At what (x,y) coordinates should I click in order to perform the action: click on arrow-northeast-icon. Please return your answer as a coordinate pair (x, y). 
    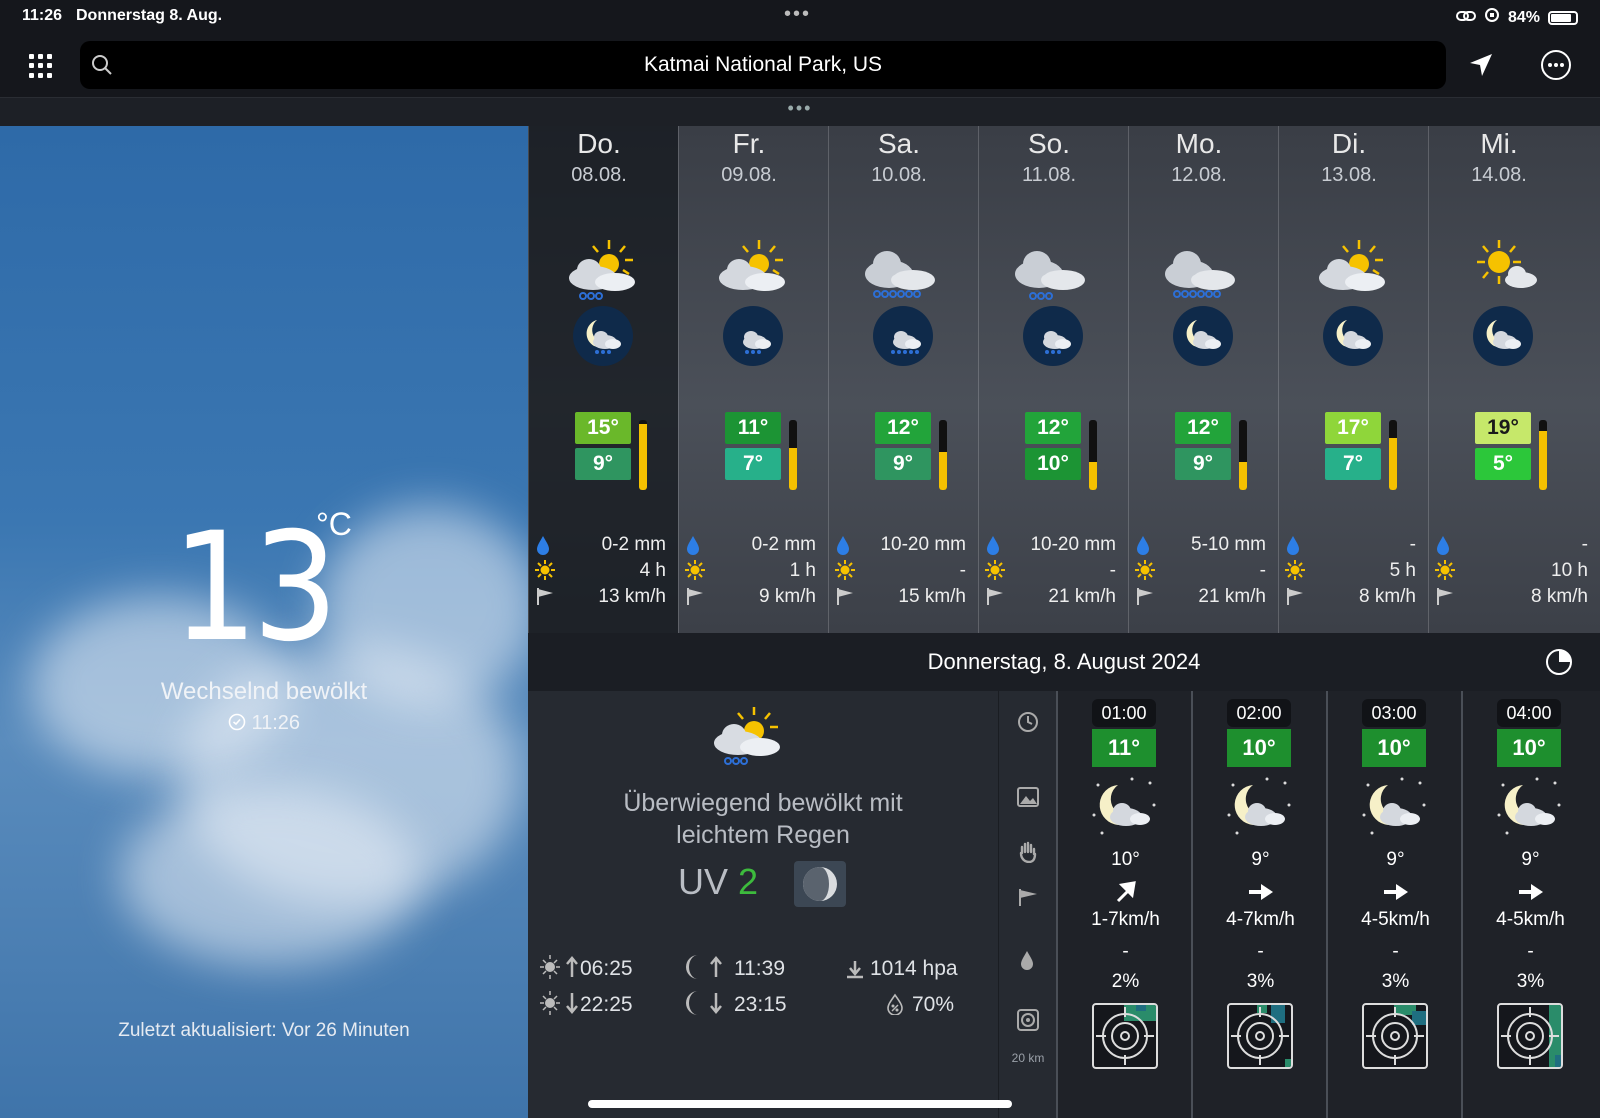
    Looking at the image, I should click on (1125, 894).